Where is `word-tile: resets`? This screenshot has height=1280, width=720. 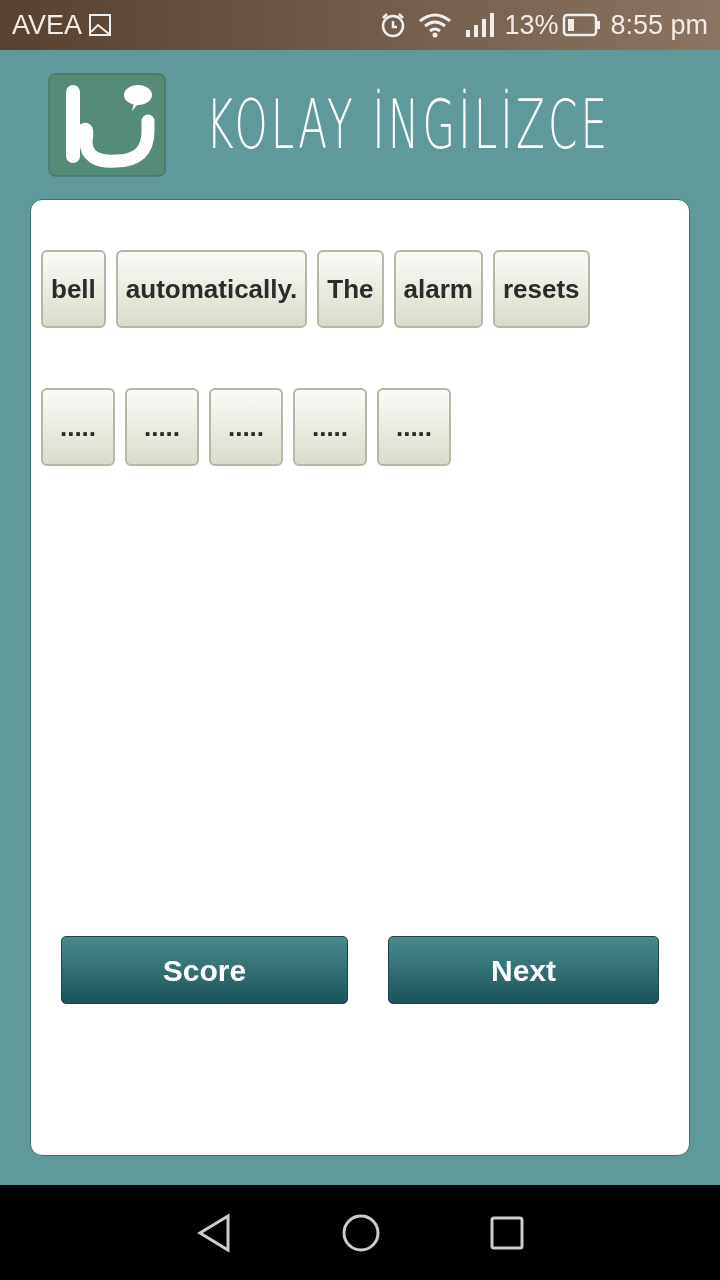 word-tile: resets is located at coordinates (541, 289).